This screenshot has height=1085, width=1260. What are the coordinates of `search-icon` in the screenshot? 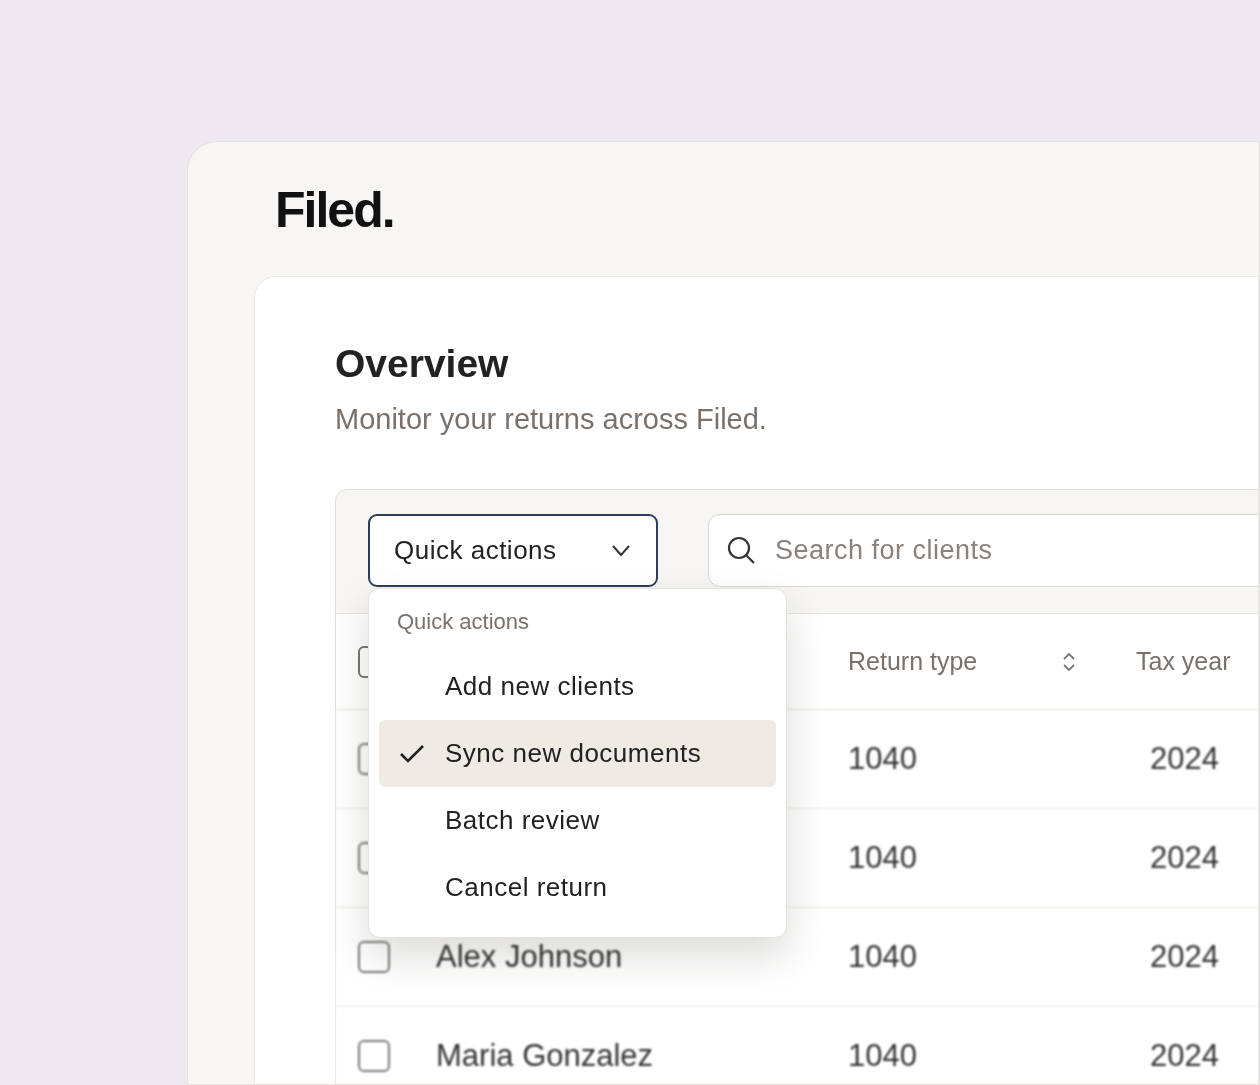 It's located at (741, 550).